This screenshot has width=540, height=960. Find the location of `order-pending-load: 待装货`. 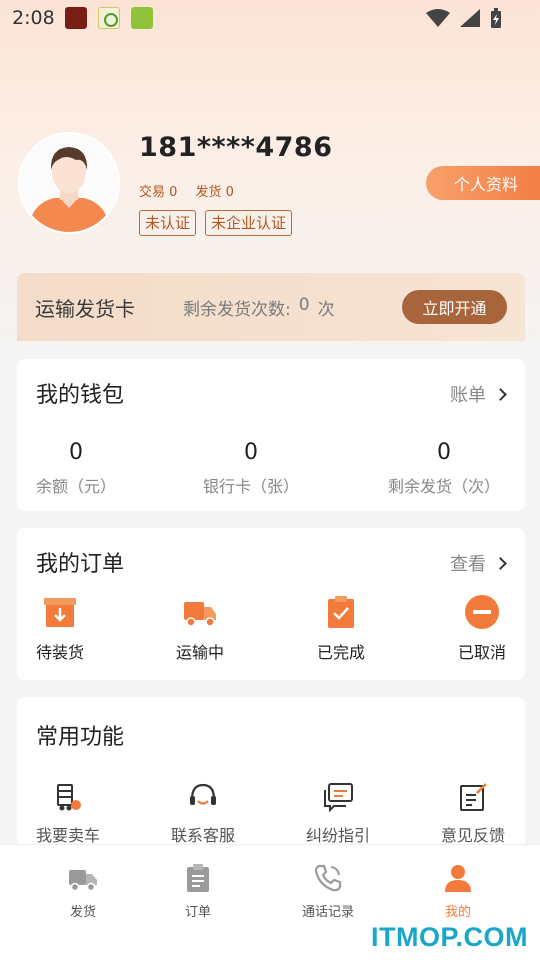

order-pending-load: 待装货 is located at coordinates (60, 628).